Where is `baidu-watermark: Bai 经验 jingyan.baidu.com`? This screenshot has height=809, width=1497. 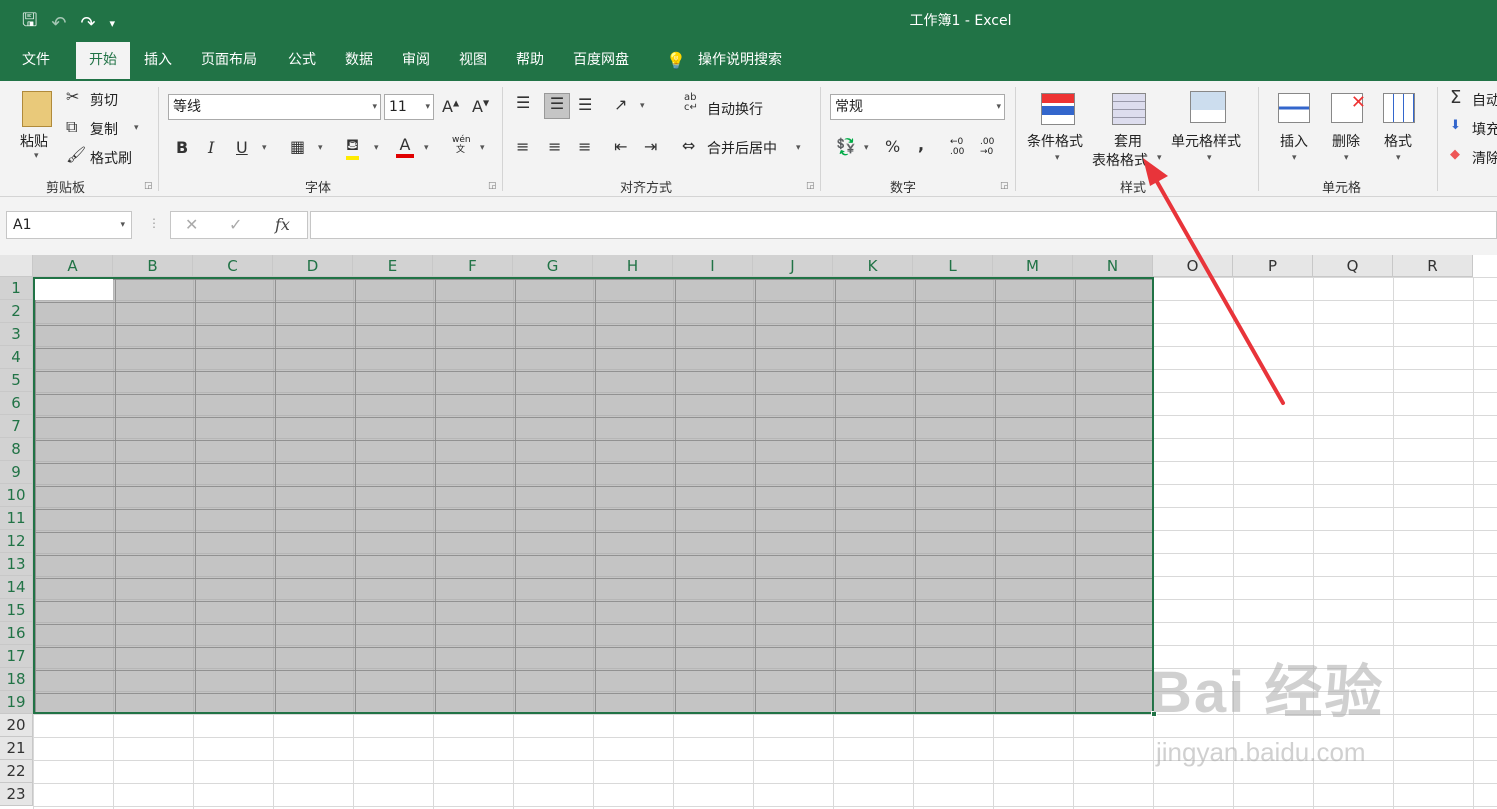 baidu-watermark: Bai 经验 jingyan.baidu.com is located at coordinates (1300, 715).